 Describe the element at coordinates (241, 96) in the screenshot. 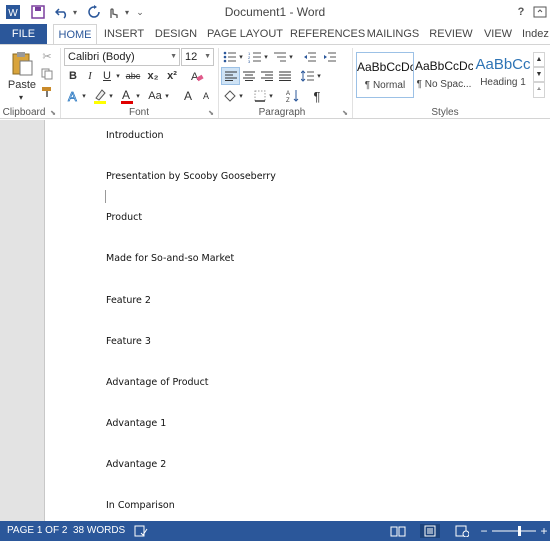

I see `shading-dropdown-icon: ▾` at that location.